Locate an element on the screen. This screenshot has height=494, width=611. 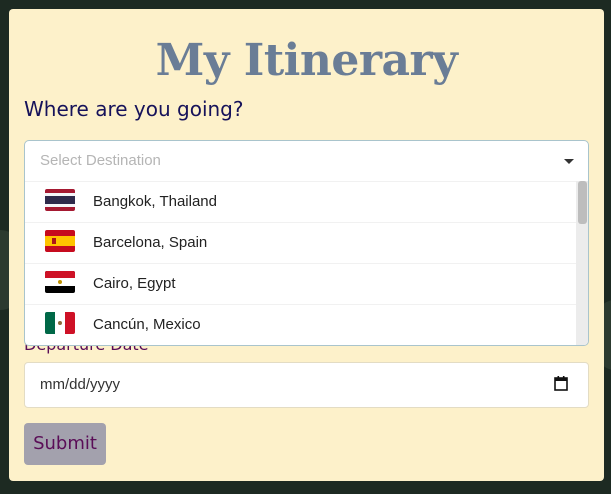
destination-option: Cancún, Mexico is located at coordinates (300, 324).